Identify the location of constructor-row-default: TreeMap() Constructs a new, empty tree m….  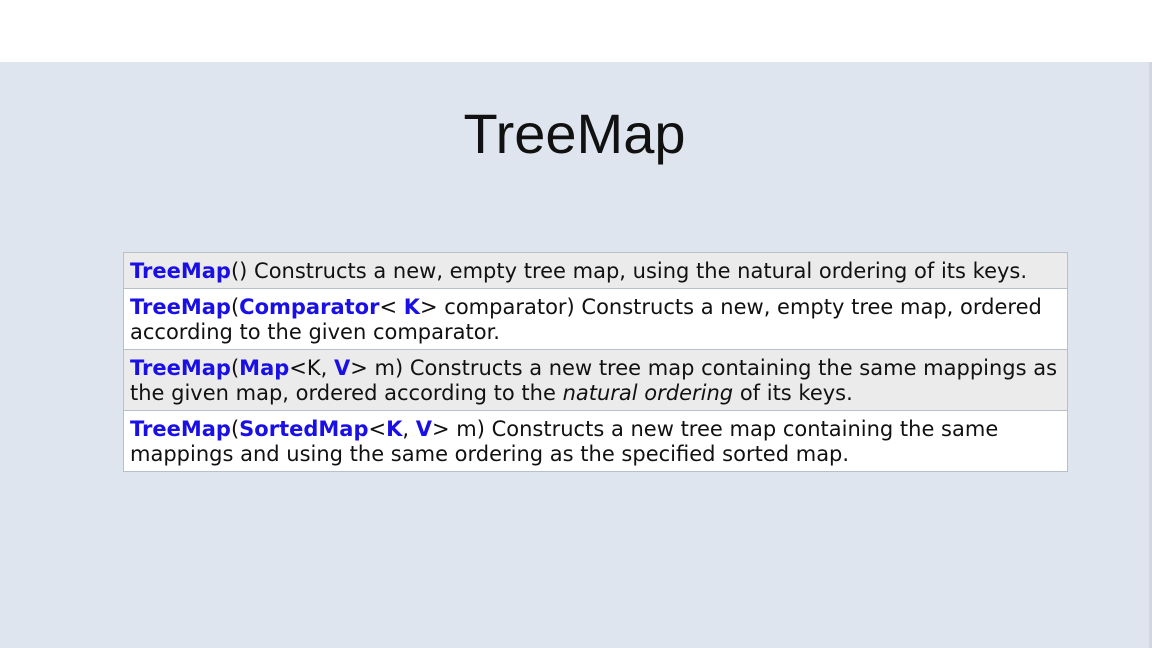
(595, 271).